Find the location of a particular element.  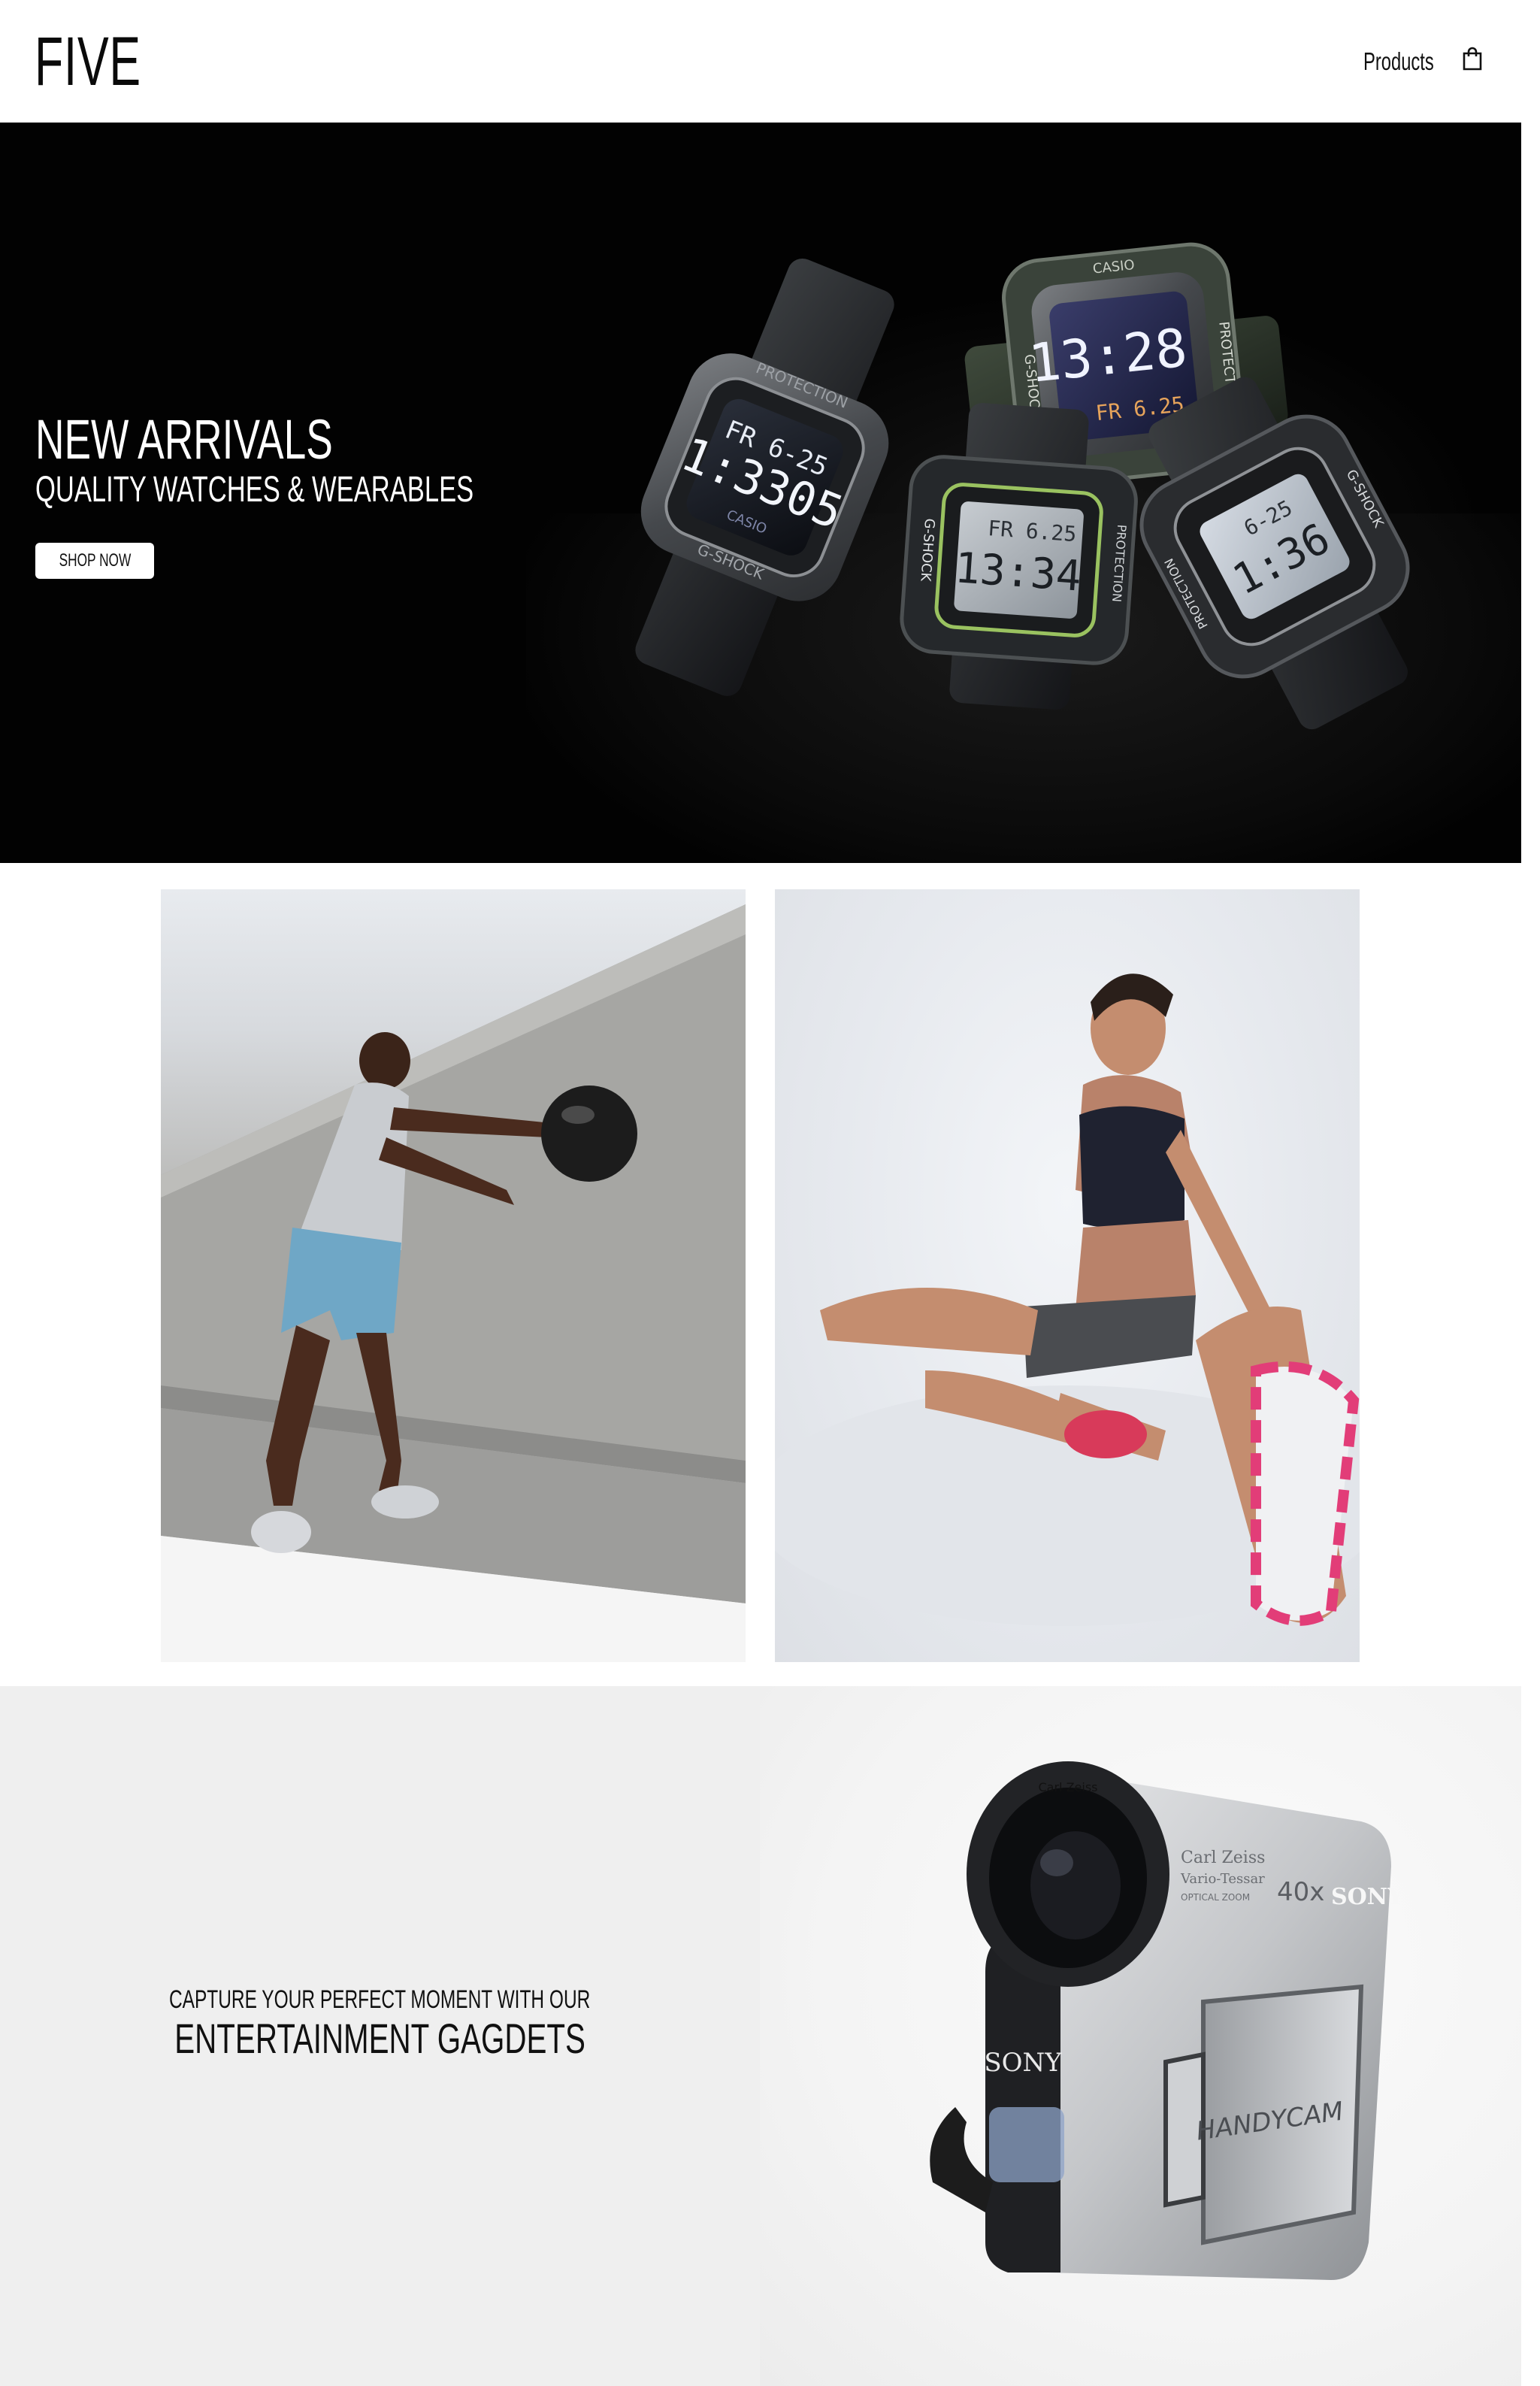

sony-top-logo: SONY is located at coordinates (1367, 1897).